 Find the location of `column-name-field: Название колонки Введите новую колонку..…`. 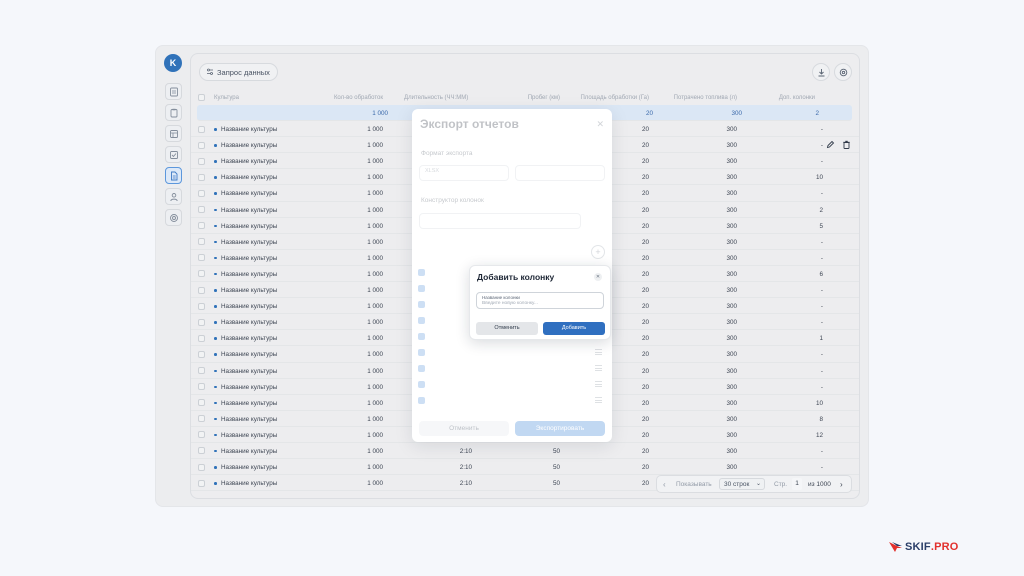

column-name-field: Название колонки Введите новую колонку..… is located at coordinates (540, 300).